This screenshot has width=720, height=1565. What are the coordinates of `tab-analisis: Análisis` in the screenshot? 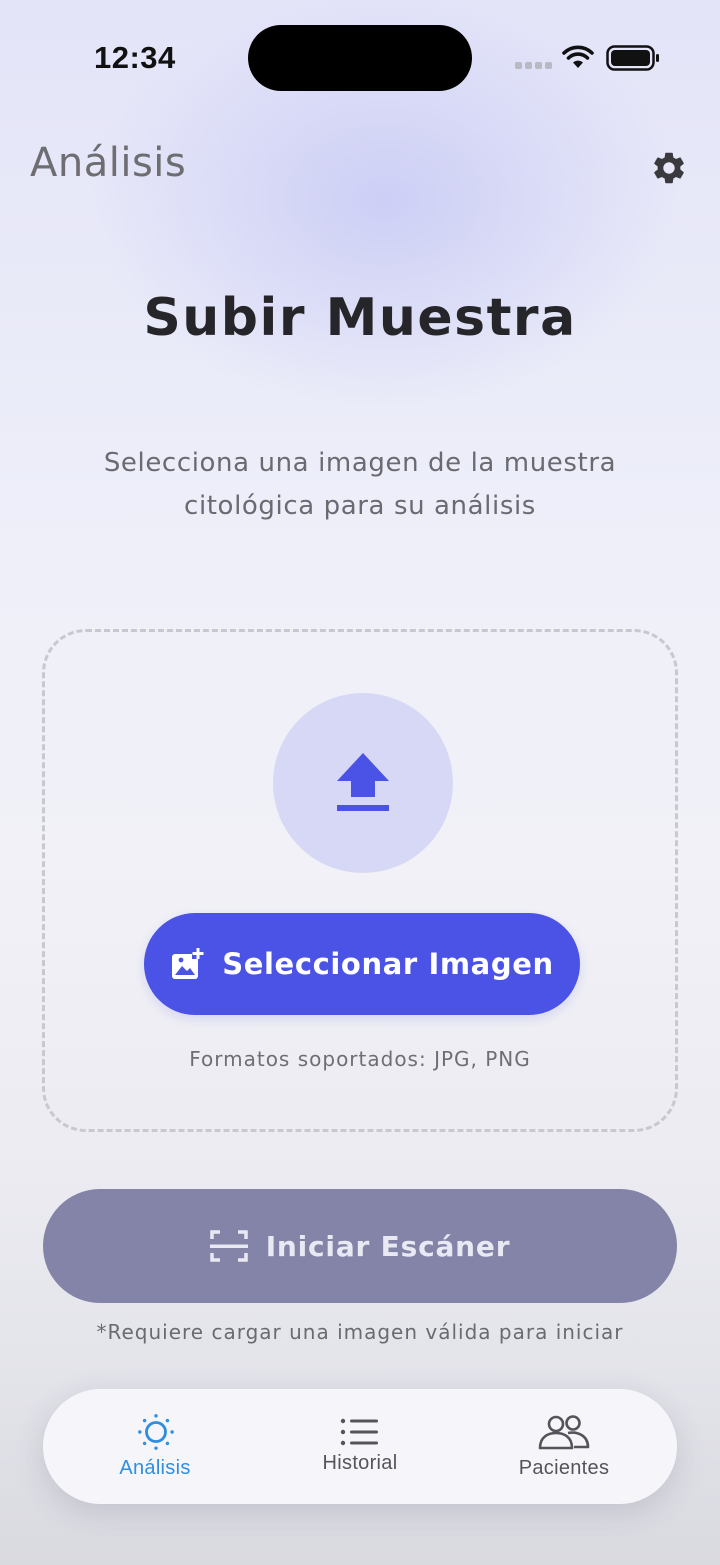 It's located at (155, 1446).